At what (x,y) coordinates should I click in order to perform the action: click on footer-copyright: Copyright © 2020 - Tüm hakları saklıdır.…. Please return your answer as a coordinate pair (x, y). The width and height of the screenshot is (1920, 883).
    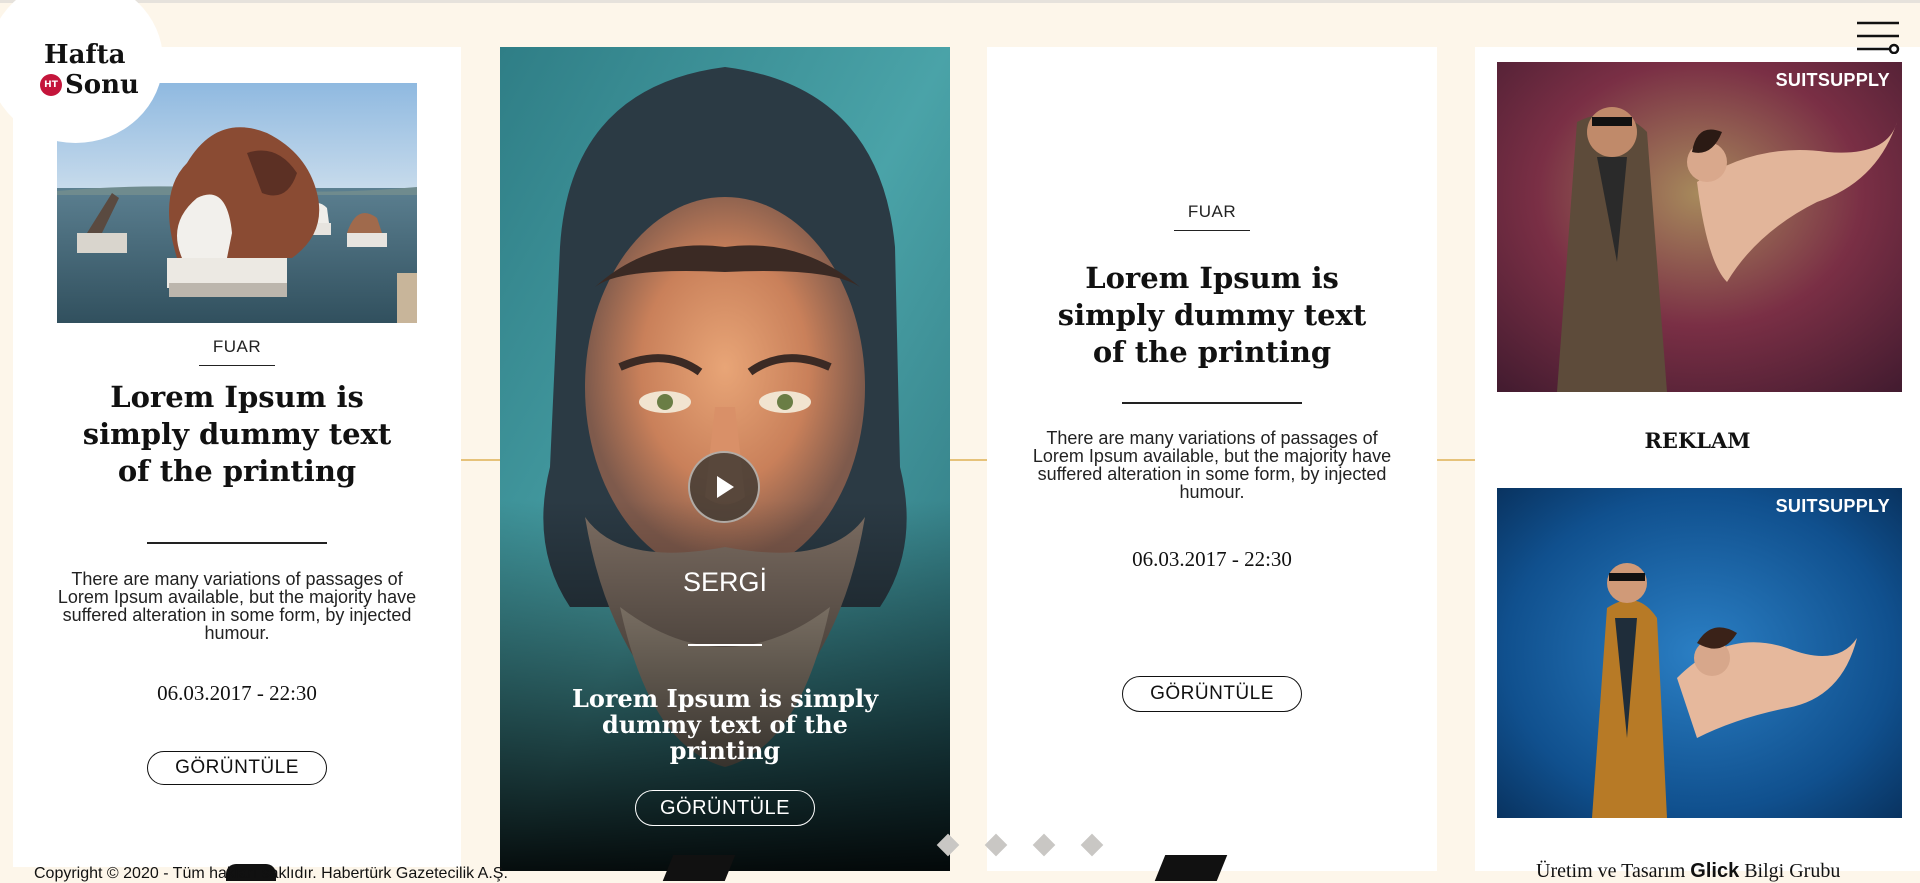
    Looking at the image, I should click on (271, 873).